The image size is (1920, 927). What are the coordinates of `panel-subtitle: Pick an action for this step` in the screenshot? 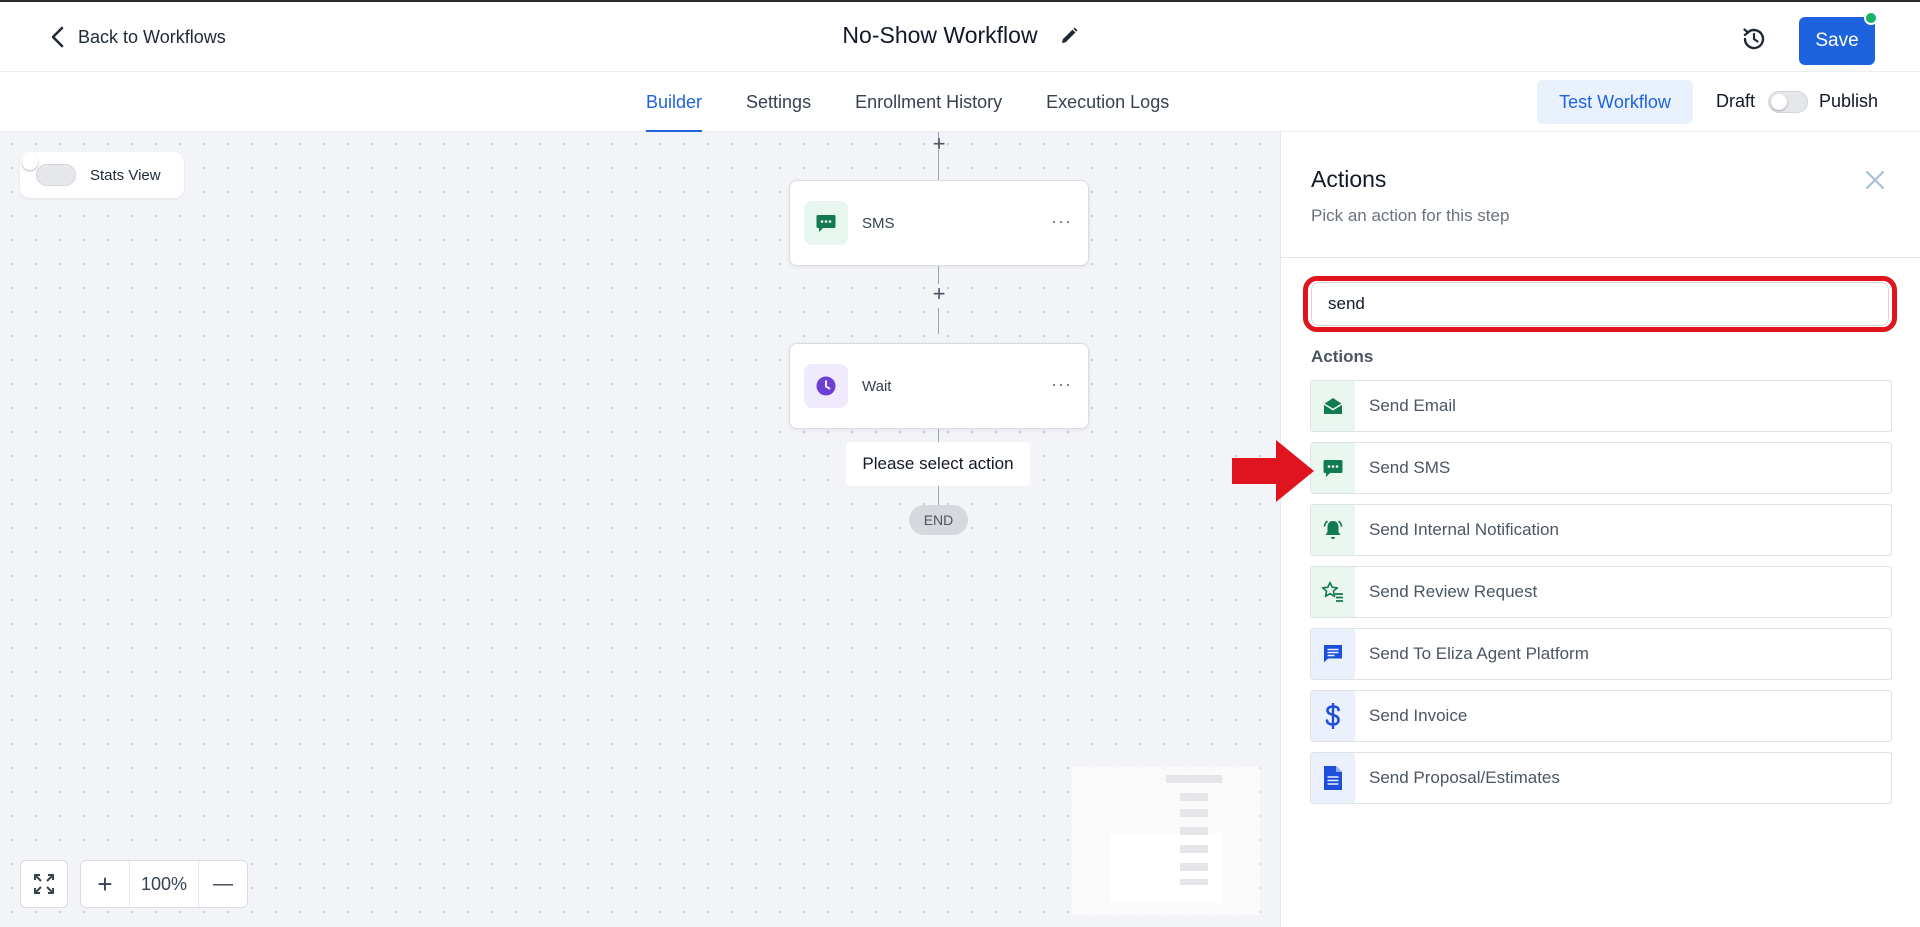 It's located at (1410, 215).